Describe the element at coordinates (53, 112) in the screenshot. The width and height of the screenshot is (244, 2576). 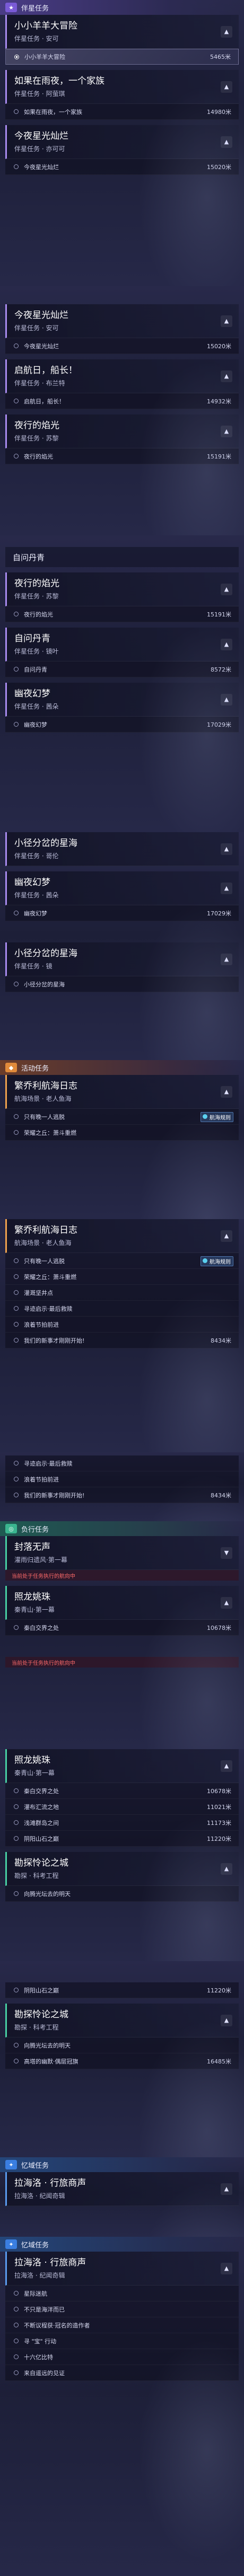
I see `step-label: 如果在雨夜，一个家族` at that location.